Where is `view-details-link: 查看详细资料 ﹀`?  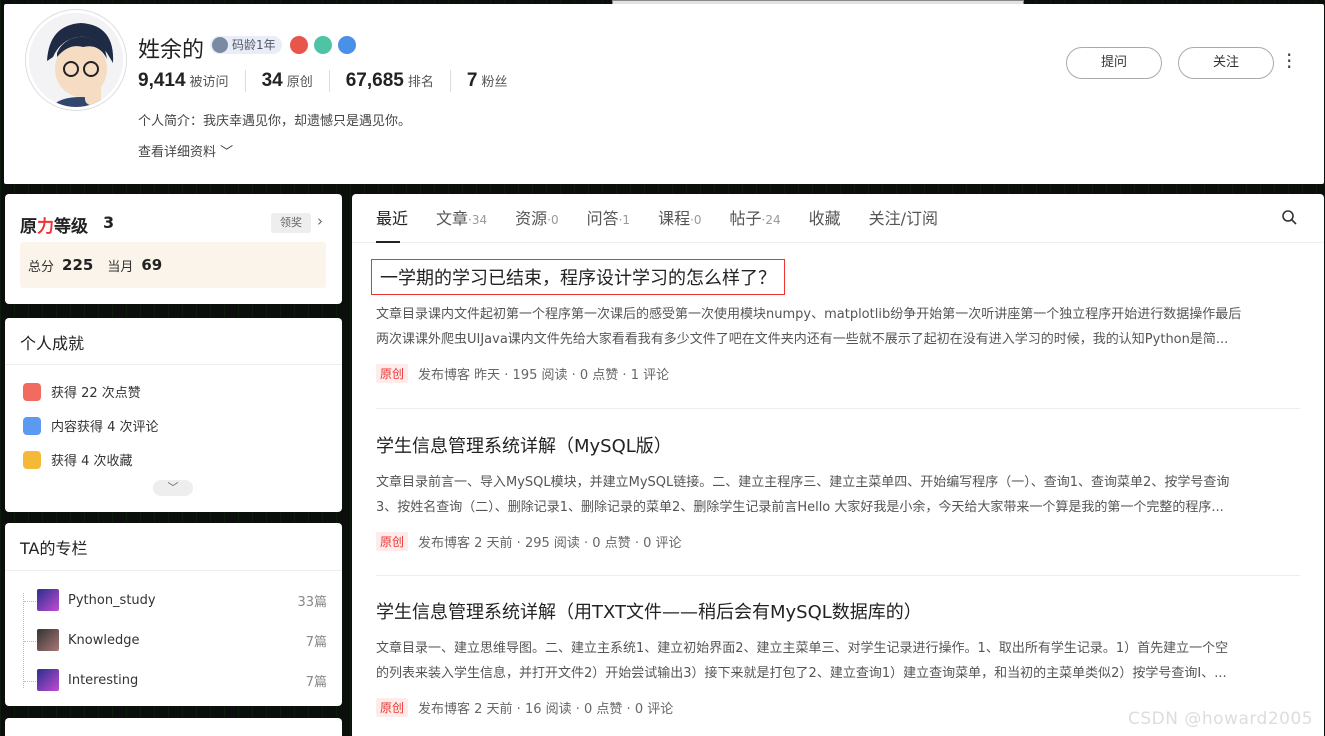 view-details-link: 查看详细资料 ﹀ is located at coordinates (185, 150).